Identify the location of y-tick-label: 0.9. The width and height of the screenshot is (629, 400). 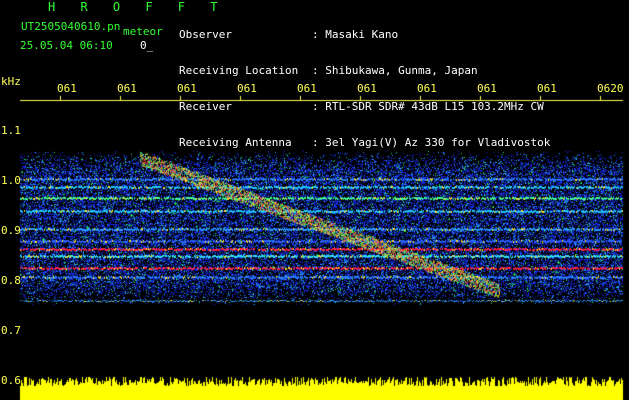
(11, 230).